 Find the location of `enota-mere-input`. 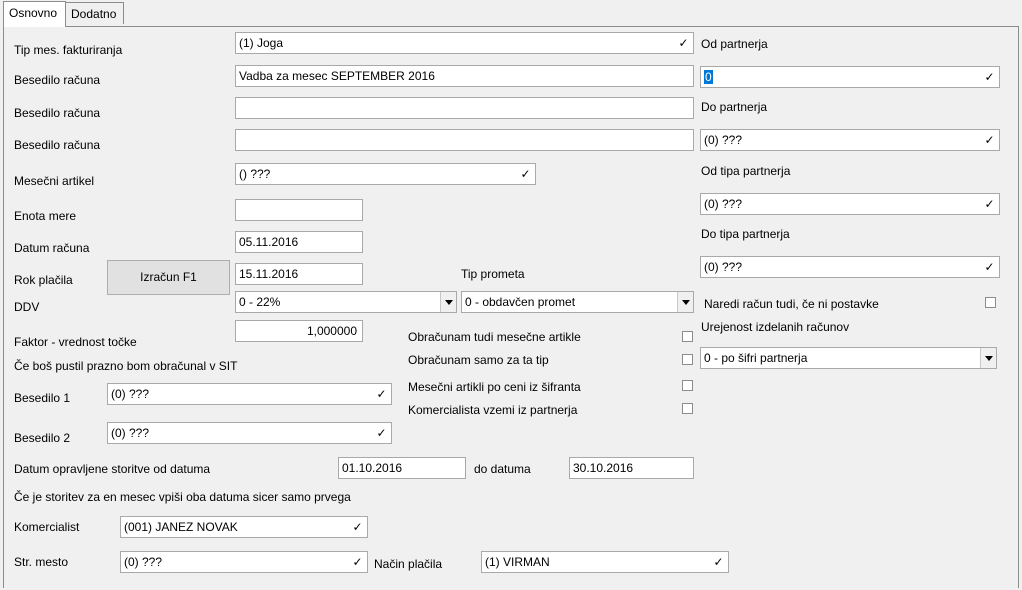

enota-mere-input is located at coordinates (299, 210).